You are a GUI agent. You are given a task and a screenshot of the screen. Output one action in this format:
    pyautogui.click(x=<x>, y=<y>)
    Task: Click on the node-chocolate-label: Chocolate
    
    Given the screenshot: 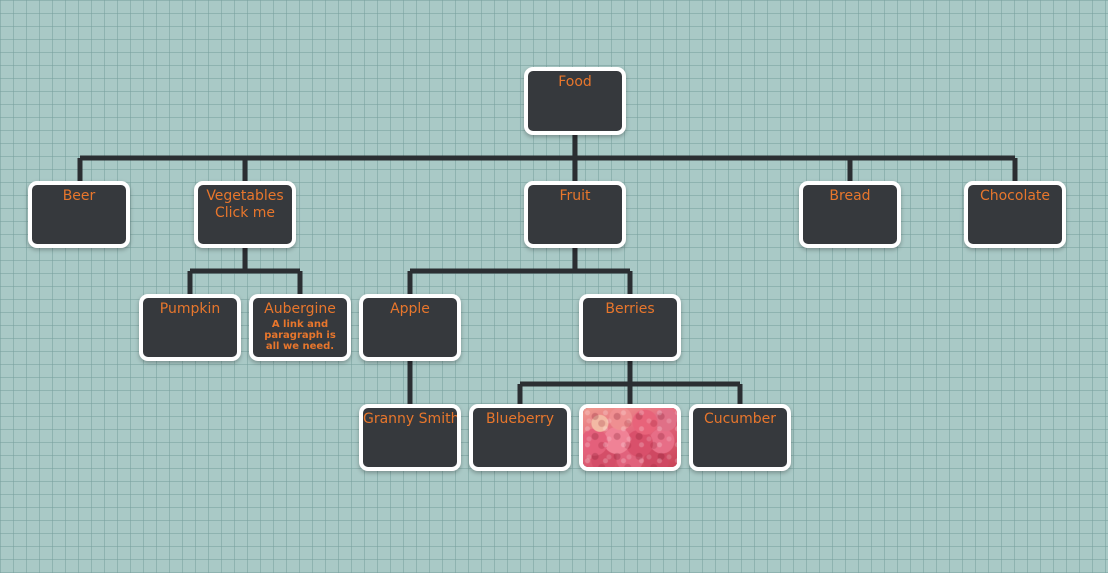 What is the action you would take?
    pyautogui.click(x=1015, y=196)
    